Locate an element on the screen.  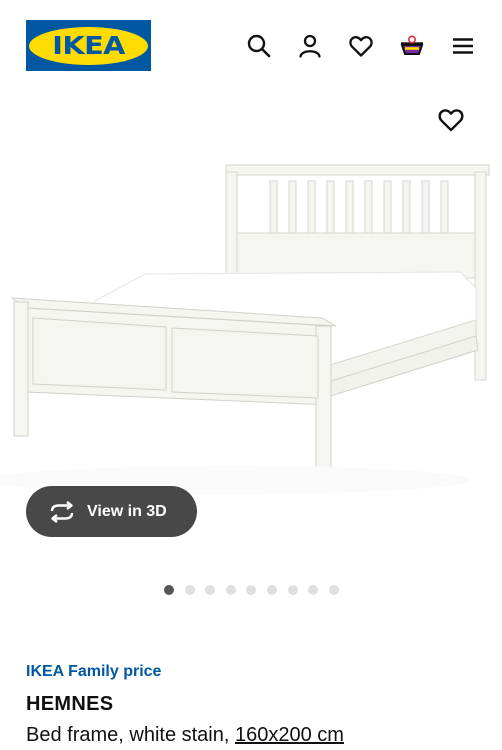
site-header: IKEA is located at coordinates (251, 45).